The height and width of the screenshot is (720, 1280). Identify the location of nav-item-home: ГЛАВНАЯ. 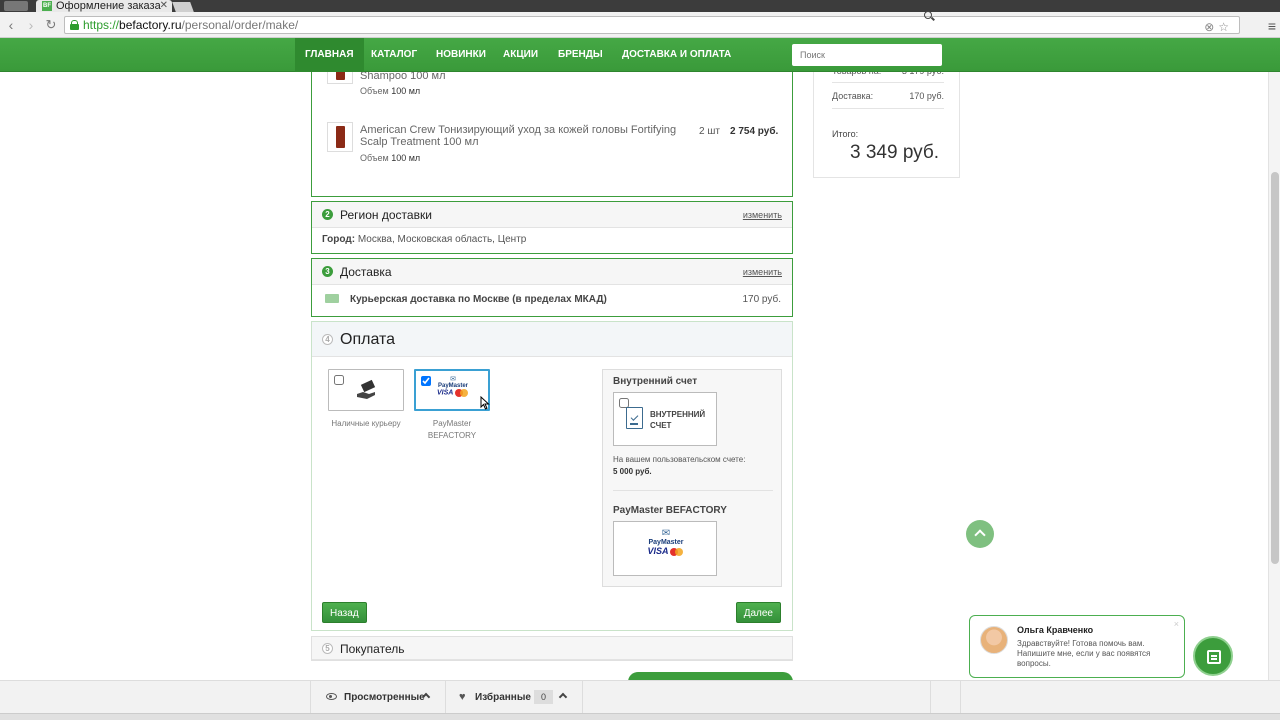
(329, 55).